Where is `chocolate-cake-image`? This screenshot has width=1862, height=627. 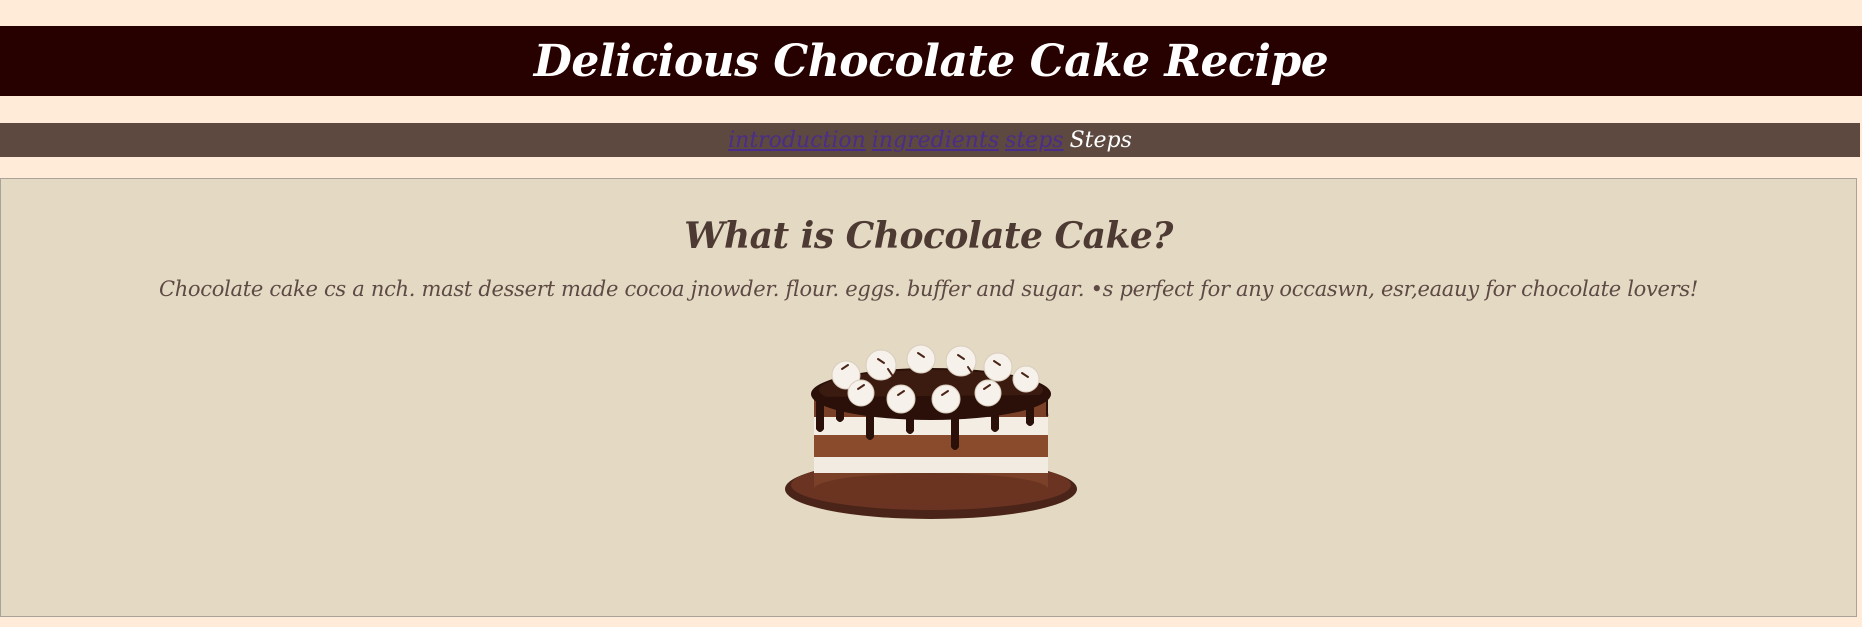
chocolate-cake-image is located at coordinates (931, 424).